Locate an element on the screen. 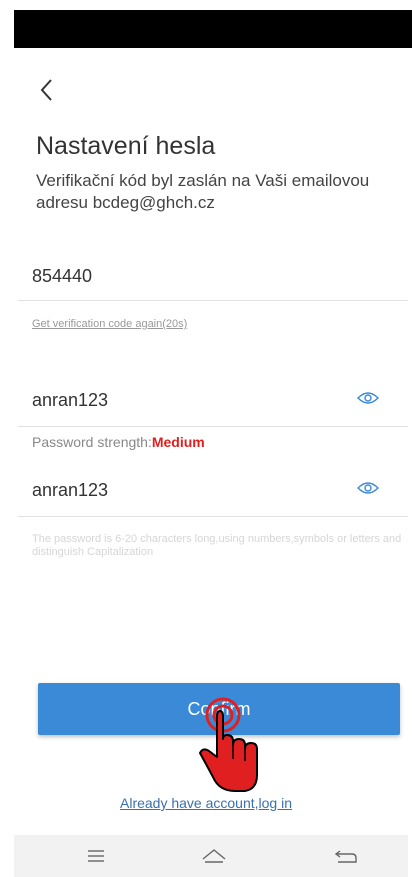  verification-code-input is located at coordinates (182, 276).